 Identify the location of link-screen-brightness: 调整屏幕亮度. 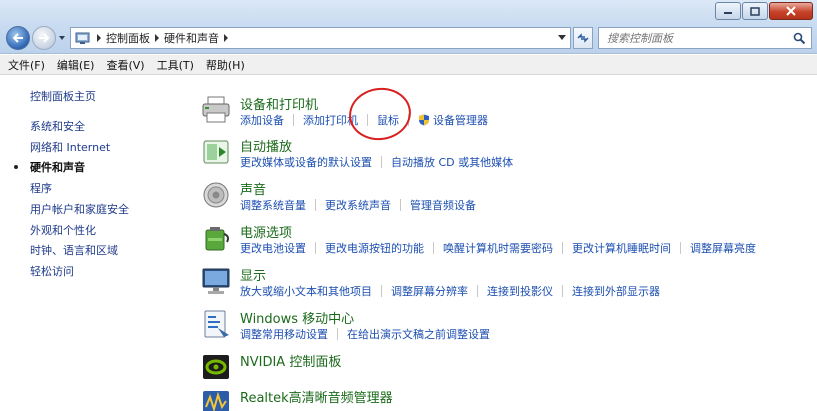
(723, 248).